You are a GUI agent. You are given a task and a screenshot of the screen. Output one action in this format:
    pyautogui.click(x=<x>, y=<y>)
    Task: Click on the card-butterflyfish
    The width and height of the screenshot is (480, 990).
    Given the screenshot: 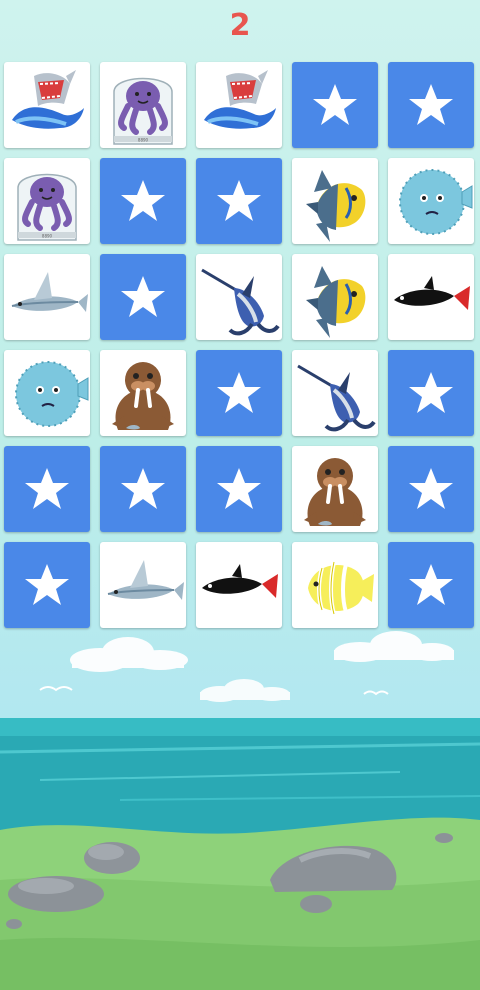 What is the action you would take?
    pyautogui.click(x=335, y=585)
    